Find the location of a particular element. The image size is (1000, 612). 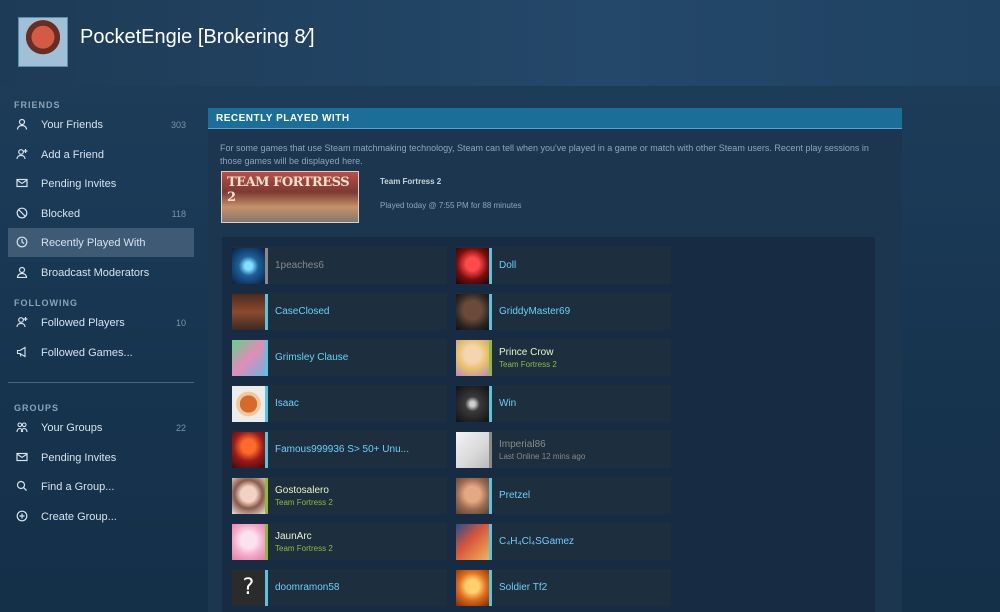

sidebar-item-your-friends: Your Friends 303 is located at coordinates (101, 124).